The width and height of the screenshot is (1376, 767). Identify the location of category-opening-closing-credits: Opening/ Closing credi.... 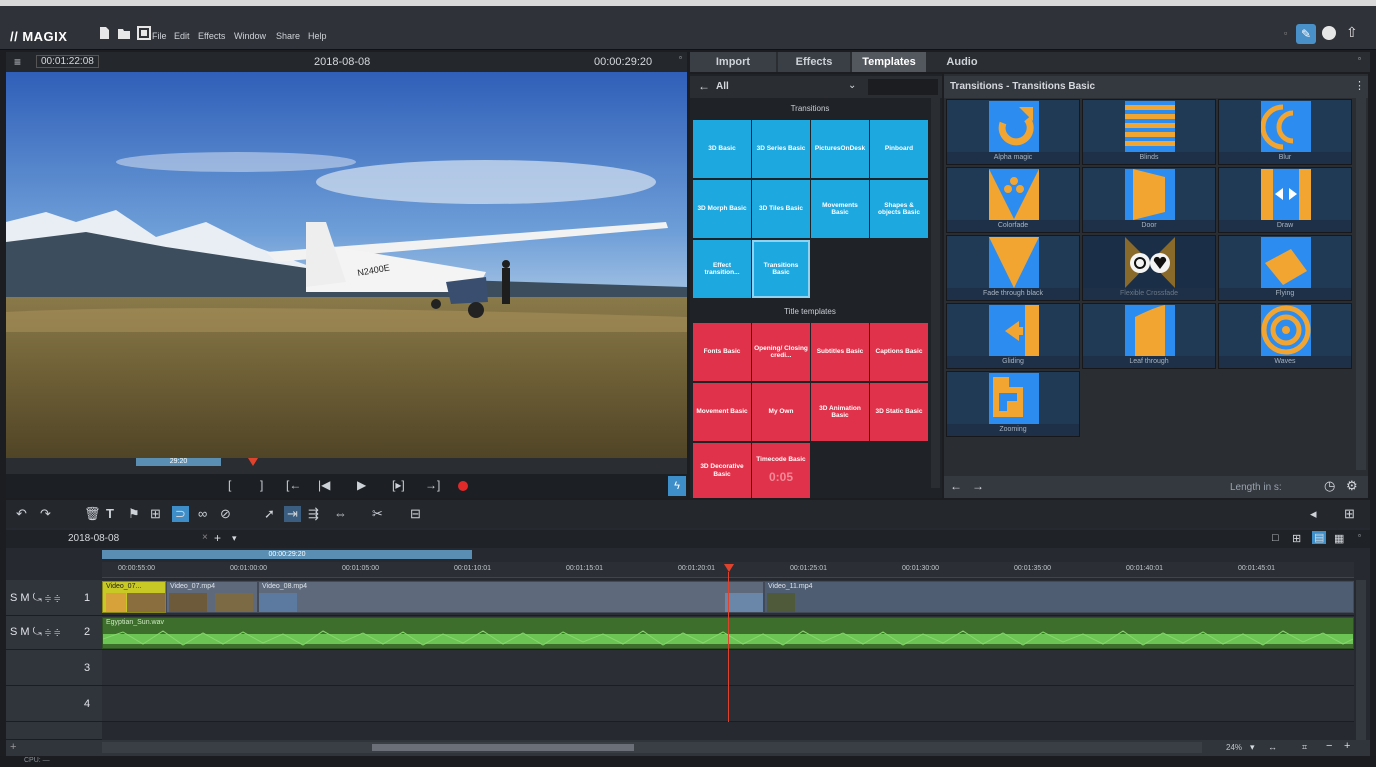
(781, 352).